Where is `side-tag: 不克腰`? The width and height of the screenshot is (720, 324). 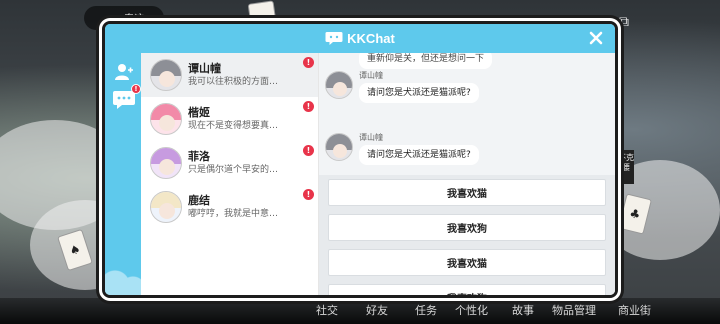 side-tag: 不克腰 is located at coordinates (626, 167).